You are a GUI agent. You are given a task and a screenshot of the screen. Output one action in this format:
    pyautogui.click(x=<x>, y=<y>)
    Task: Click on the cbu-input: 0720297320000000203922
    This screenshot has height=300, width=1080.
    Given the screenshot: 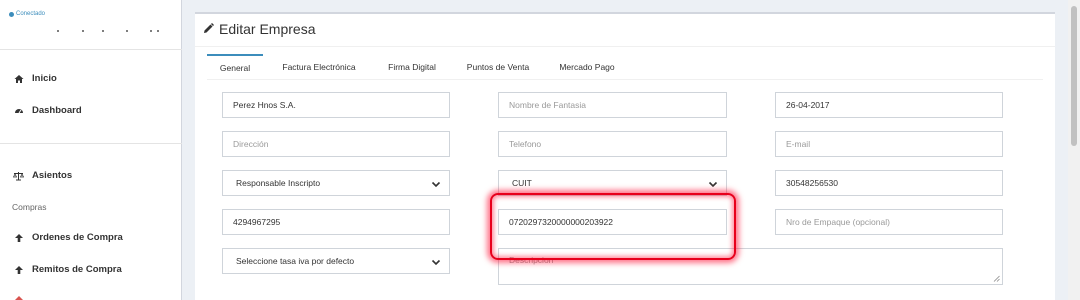 What is the action you would take?
    pyautogui.click(x=612, y=222)
    